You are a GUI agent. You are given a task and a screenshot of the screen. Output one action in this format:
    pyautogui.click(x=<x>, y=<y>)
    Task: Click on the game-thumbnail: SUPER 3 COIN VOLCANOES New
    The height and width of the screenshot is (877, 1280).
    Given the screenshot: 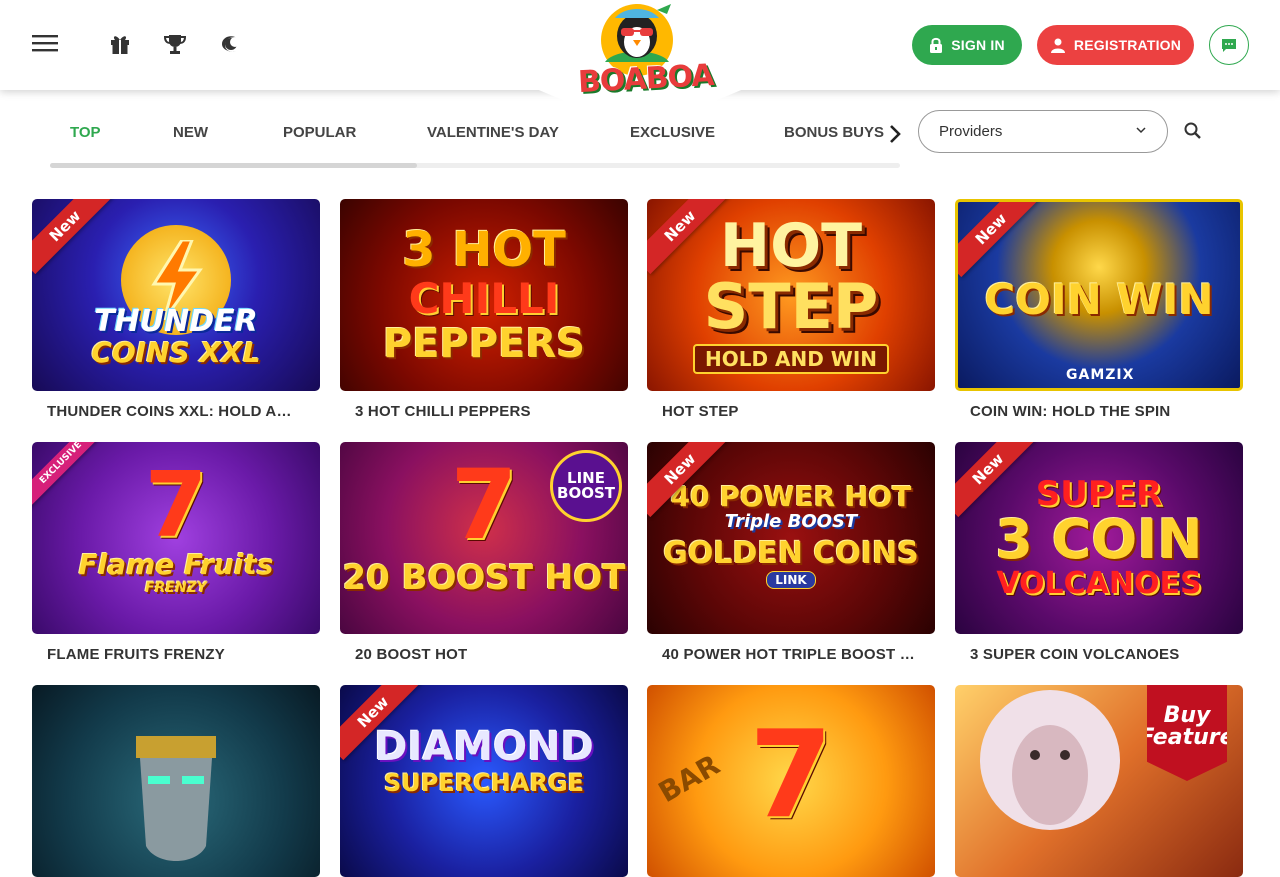 What is the action you would take?
    pyautogui.click(x=1099, y=538)
    